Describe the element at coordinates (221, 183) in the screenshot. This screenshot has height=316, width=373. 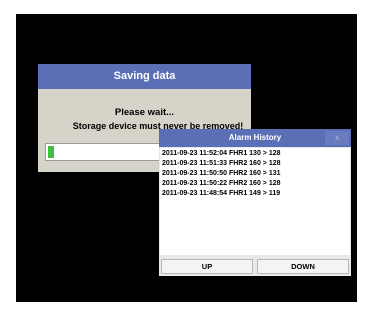
I see `list-item: 2011-09-23 11:50:22 FHR2 160 > 128` at that location.